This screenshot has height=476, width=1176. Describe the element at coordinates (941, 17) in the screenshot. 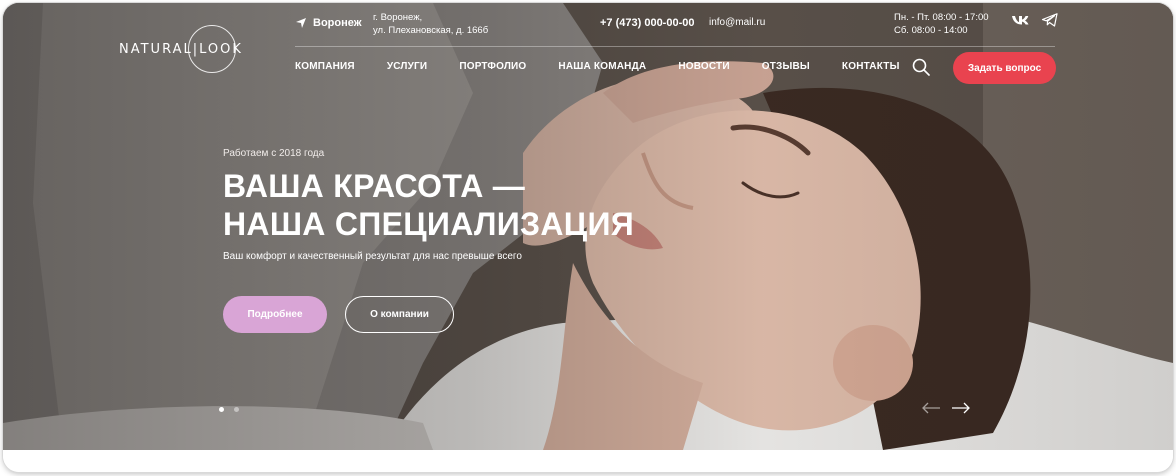

I see `hours-weekdays: Пн. - Пт. 08:00 - 17:00` at that location.